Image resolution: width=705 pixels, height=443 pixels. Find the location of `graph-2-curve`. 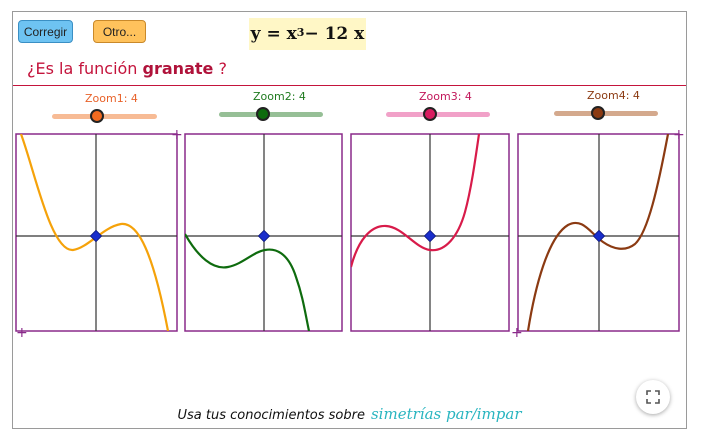

graph-2-curve is located at coordinates (248, 282).